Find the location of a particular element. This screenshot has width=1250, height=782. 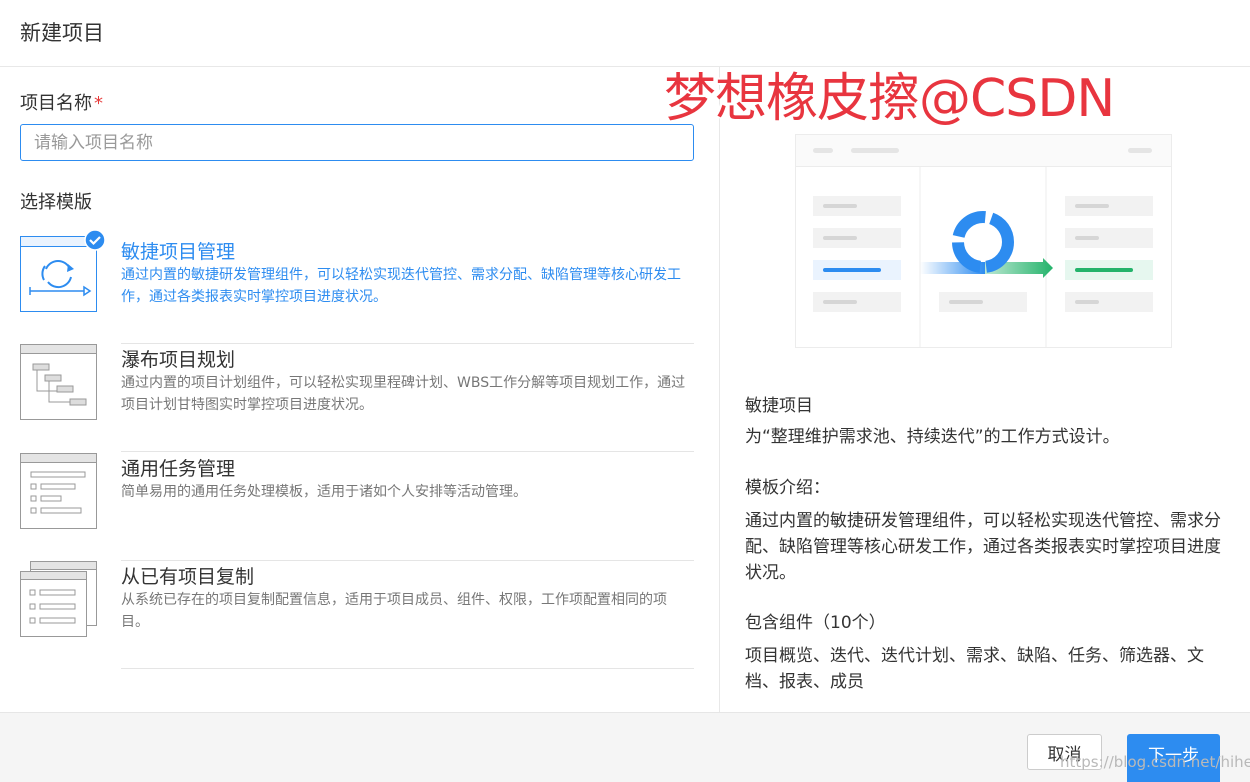

template-type-name: 敏捷项目 is located at coordinates (779, 406).